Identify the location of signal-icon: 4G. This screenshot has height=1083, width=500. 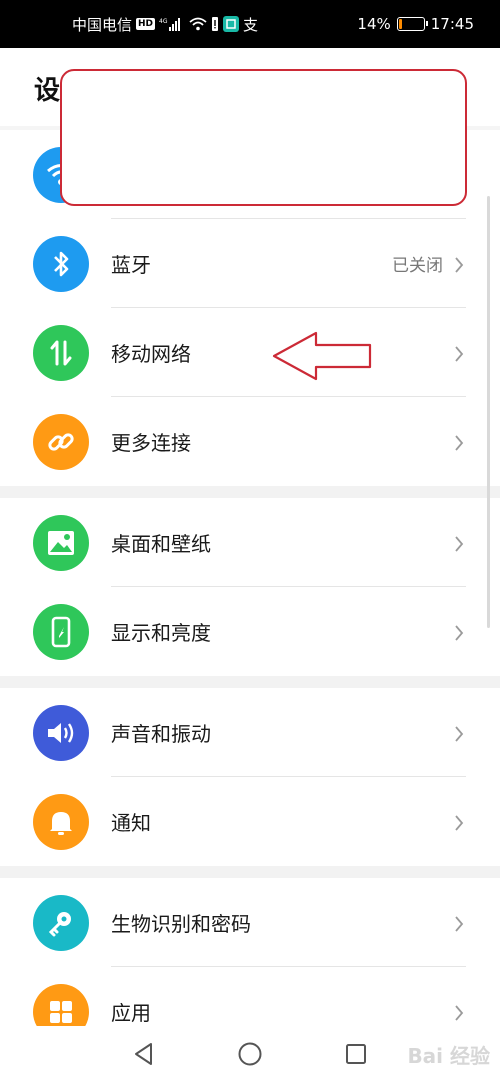
(172, 24).